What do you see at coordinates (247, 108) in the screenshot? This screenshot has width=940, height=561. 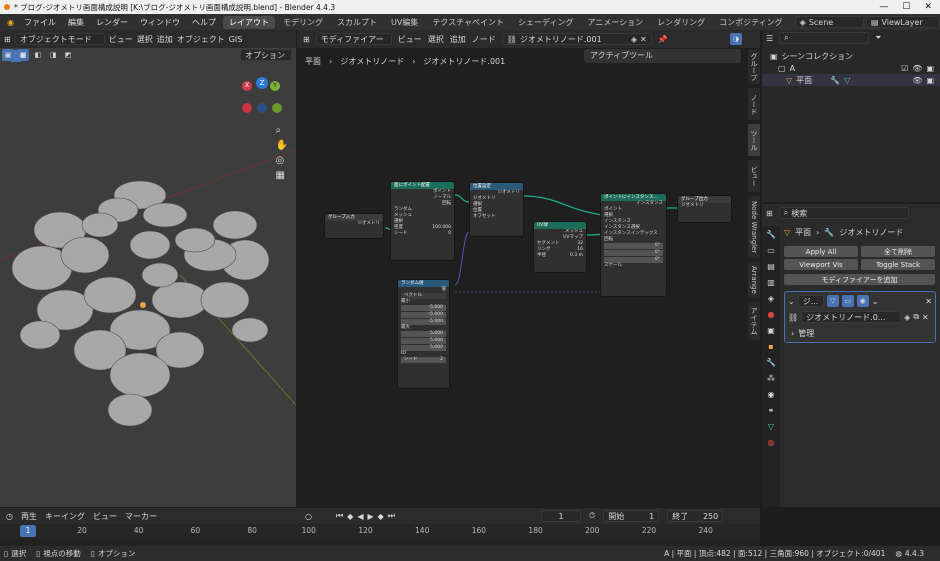 I see `gizmo-neg-x` at bounding box center [247, 108].